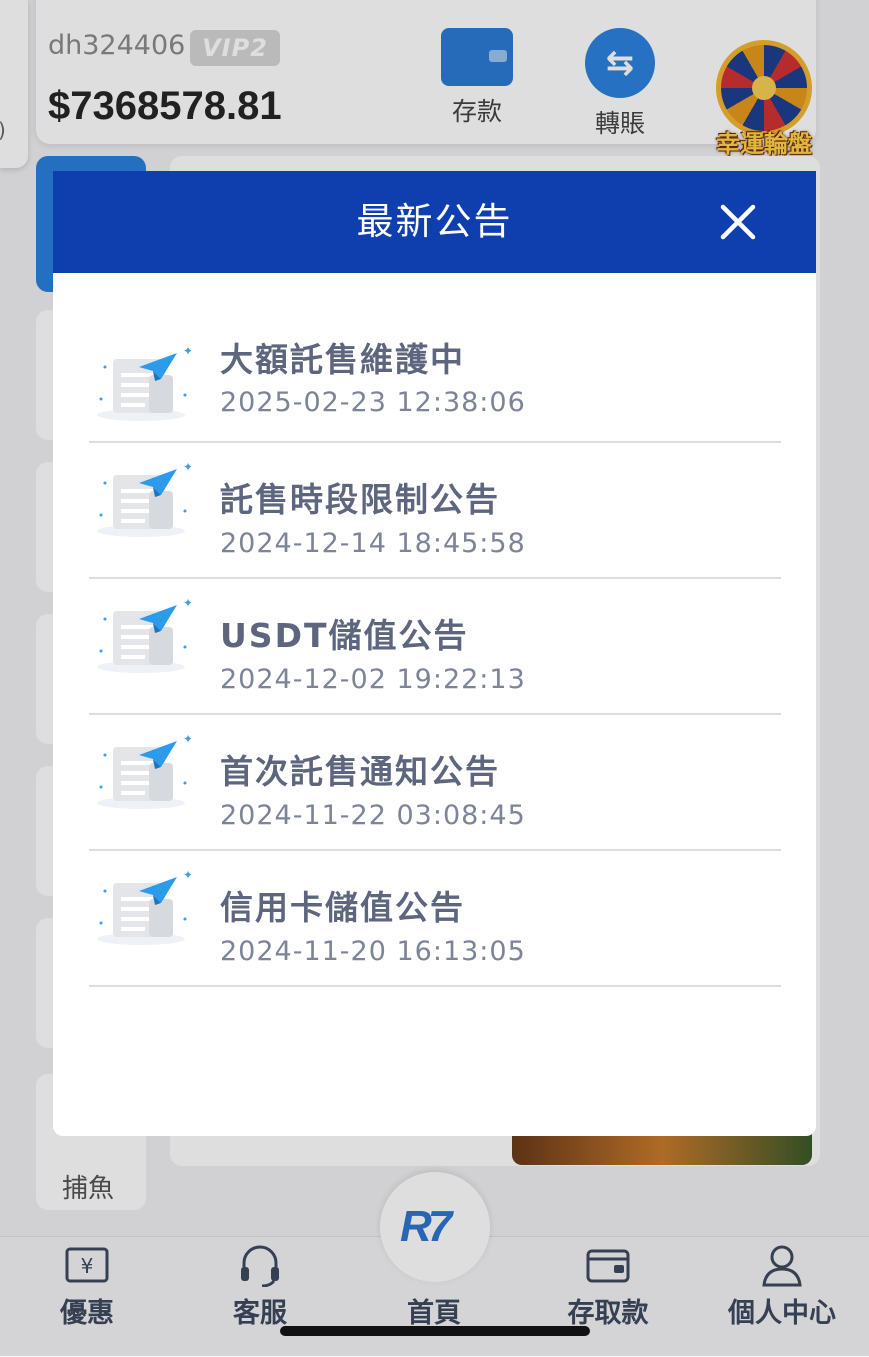  I want to click on notice-item: ✦ 信用卡儲值公告 2024-11-20 16:13:05, so click(435, 919).